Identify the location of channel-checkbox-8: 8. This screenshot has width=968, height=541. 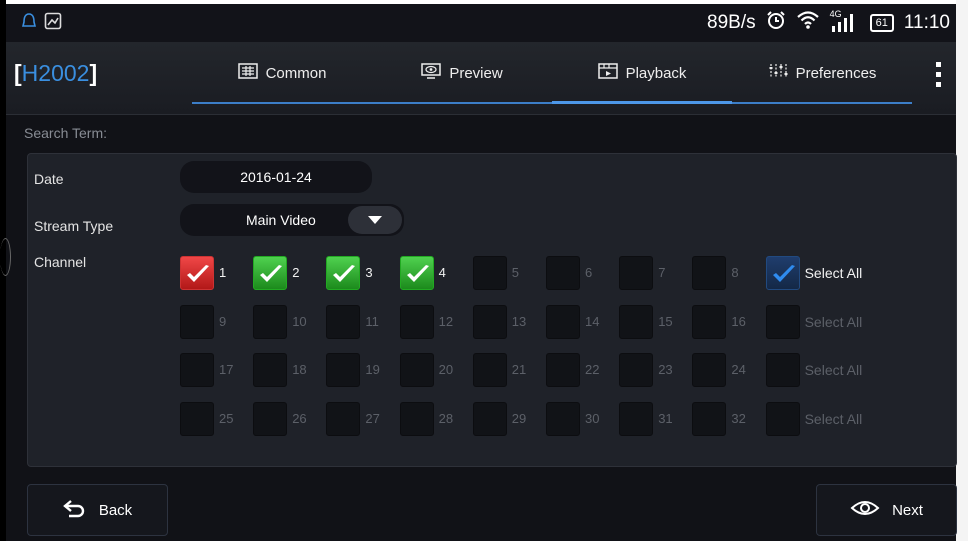
(715, 273).